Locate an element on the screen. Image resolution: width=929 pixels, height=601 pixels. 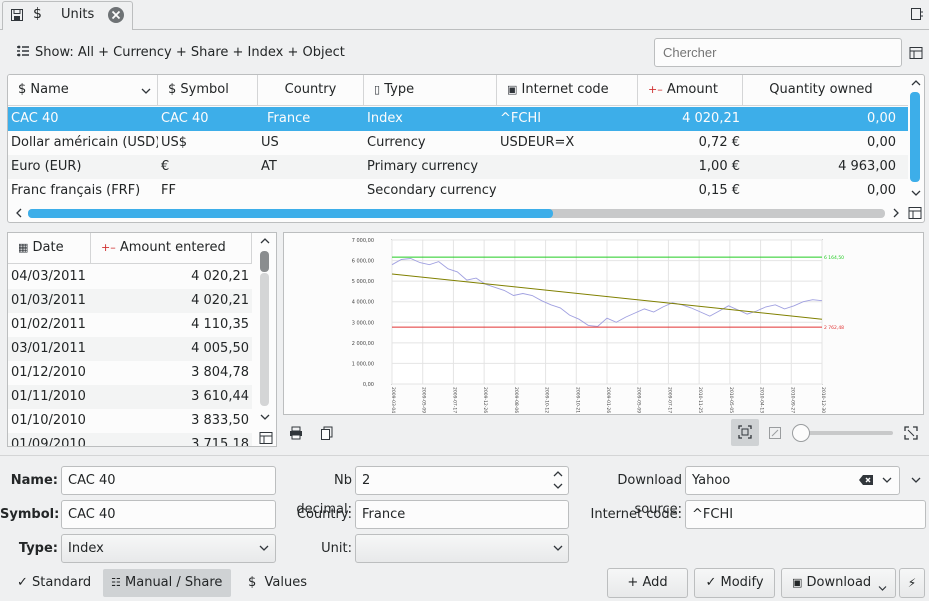
col-date: ▦ Date is located at coordinates (49, 248).